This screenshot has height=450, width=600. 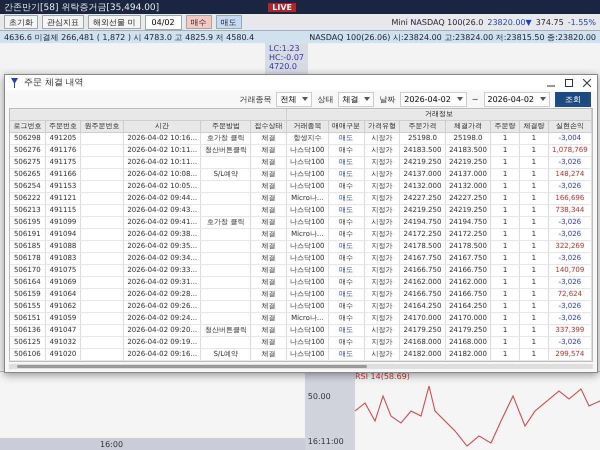 I want to click on toolbar-button: 초기화, so click(x=21, y=22).